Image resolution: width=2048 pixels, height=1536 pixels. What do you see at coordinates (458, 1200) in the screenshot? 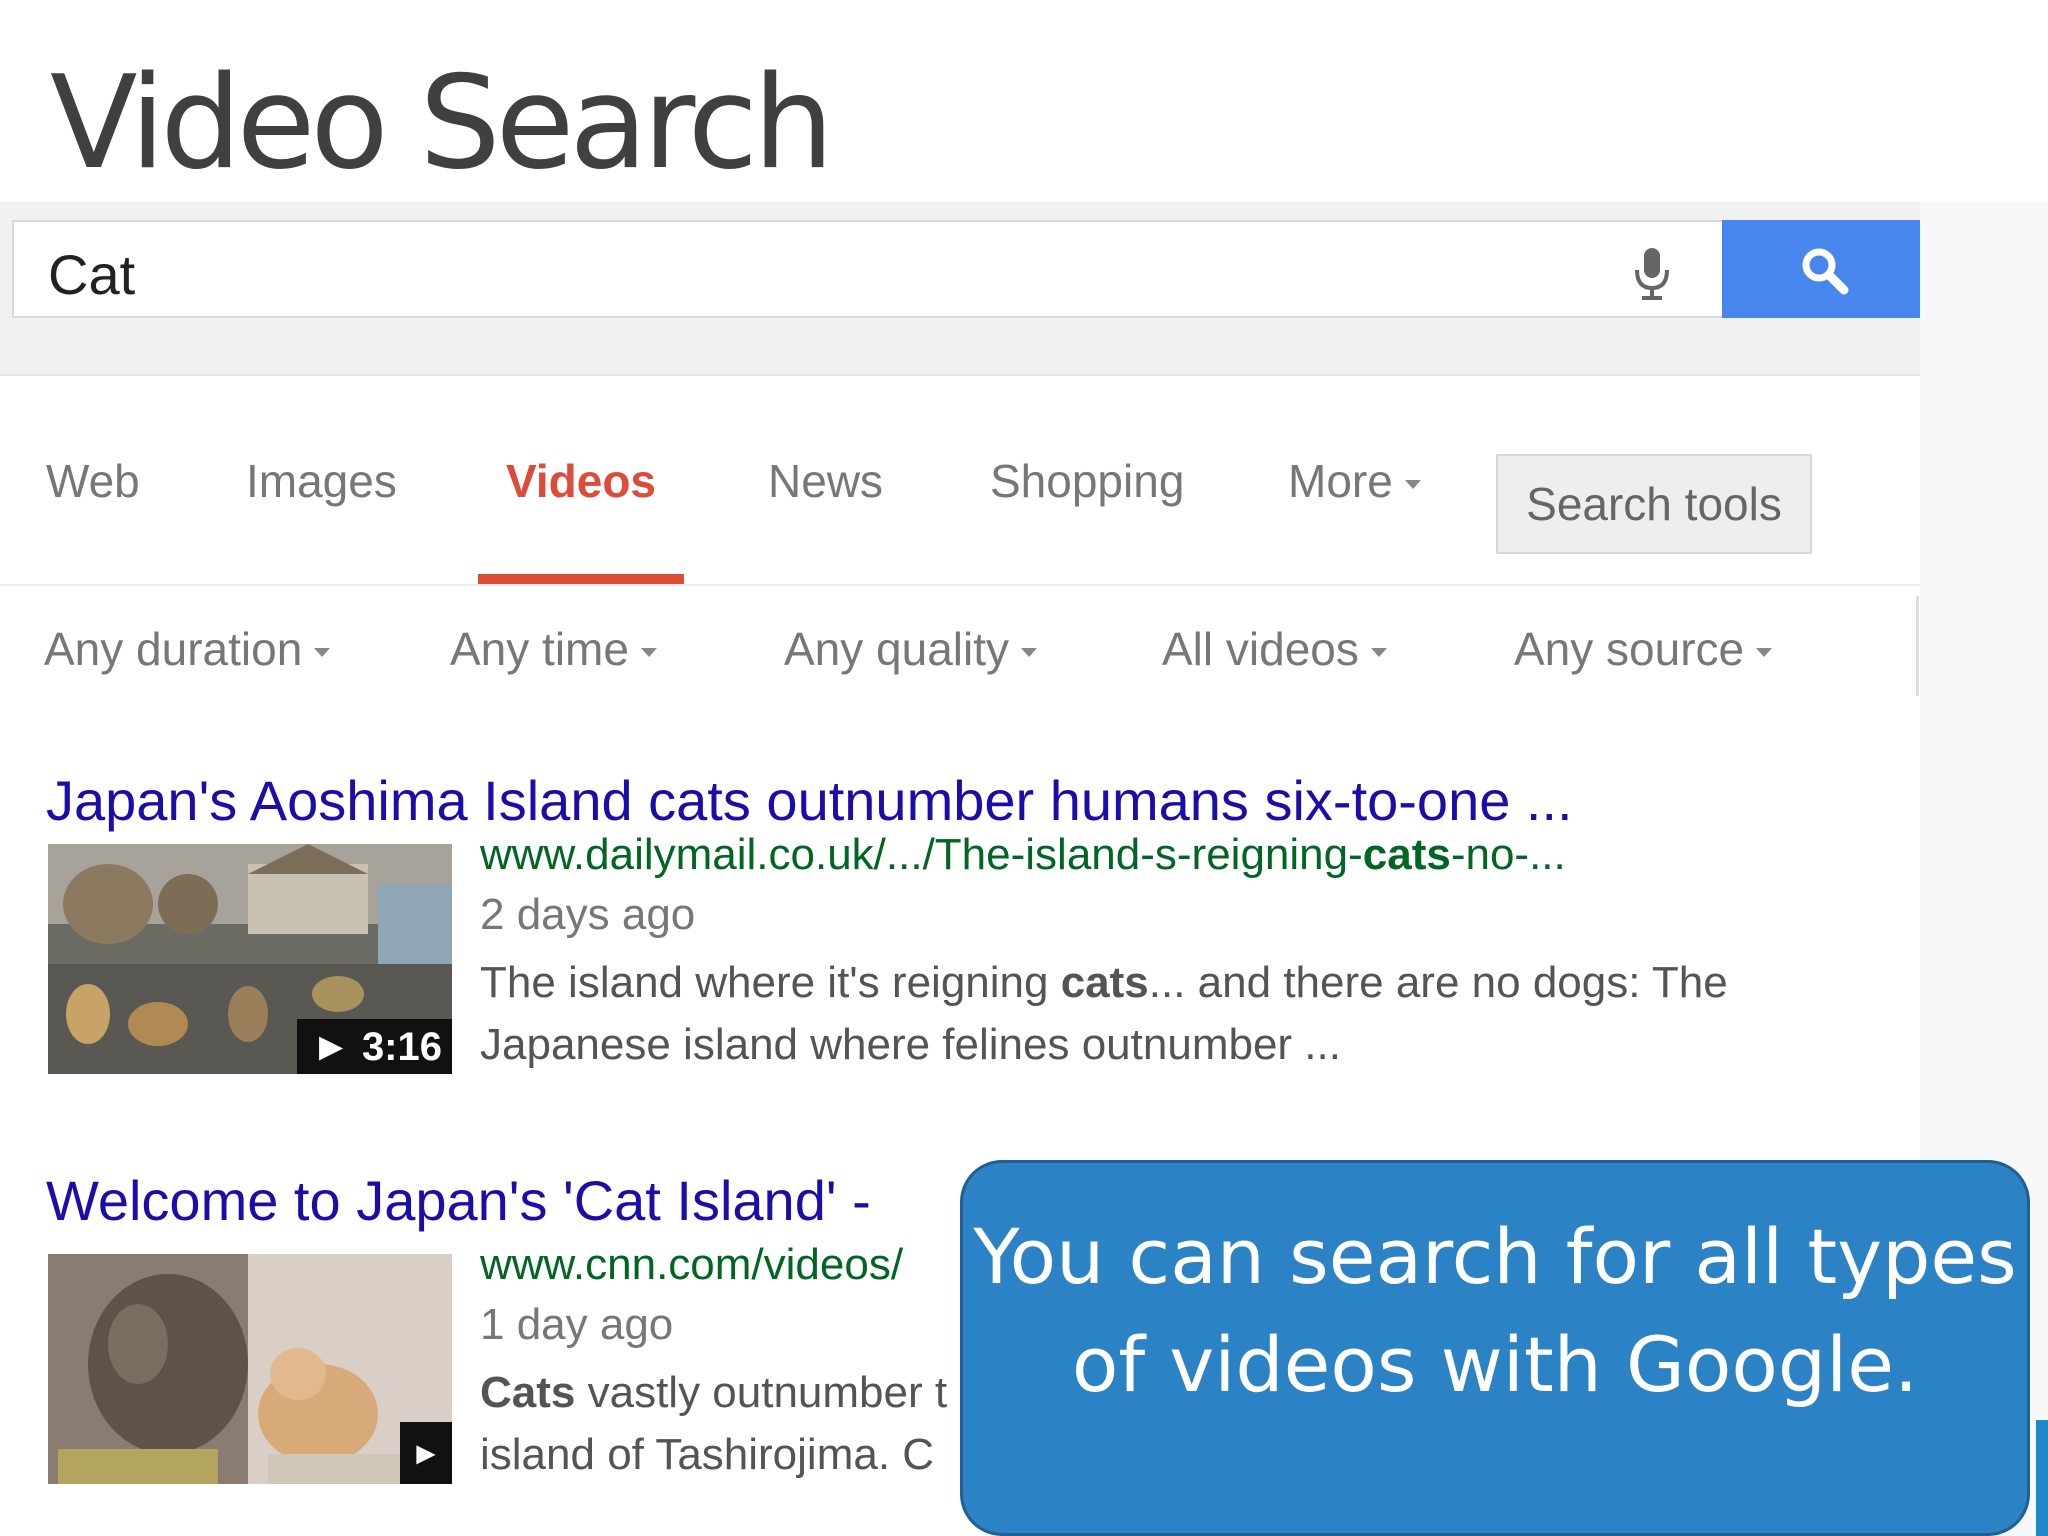
I see `result-title-link: Welcome to Japan's 'Cat Island' -` at bounding box center [458, 1200].